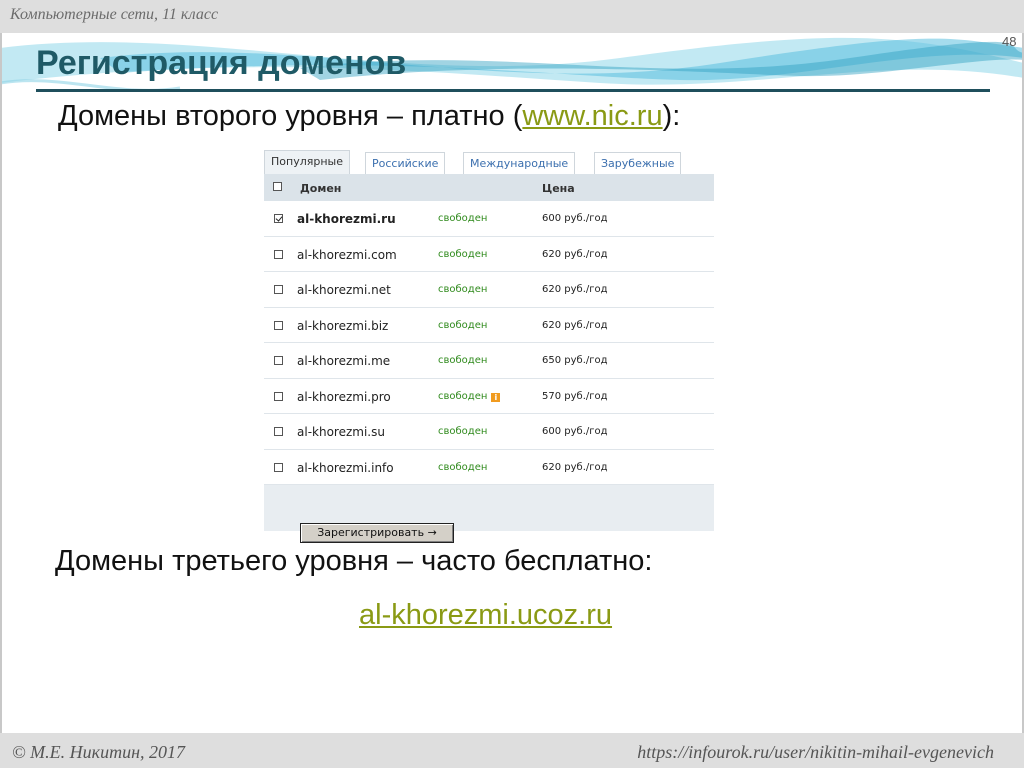 The height and width of the screenshot is (768, 1024). What do you see at coordinates (321, 188) in the screenshot?
I see `column-domain: Домен` at bounding box center [321, 188].